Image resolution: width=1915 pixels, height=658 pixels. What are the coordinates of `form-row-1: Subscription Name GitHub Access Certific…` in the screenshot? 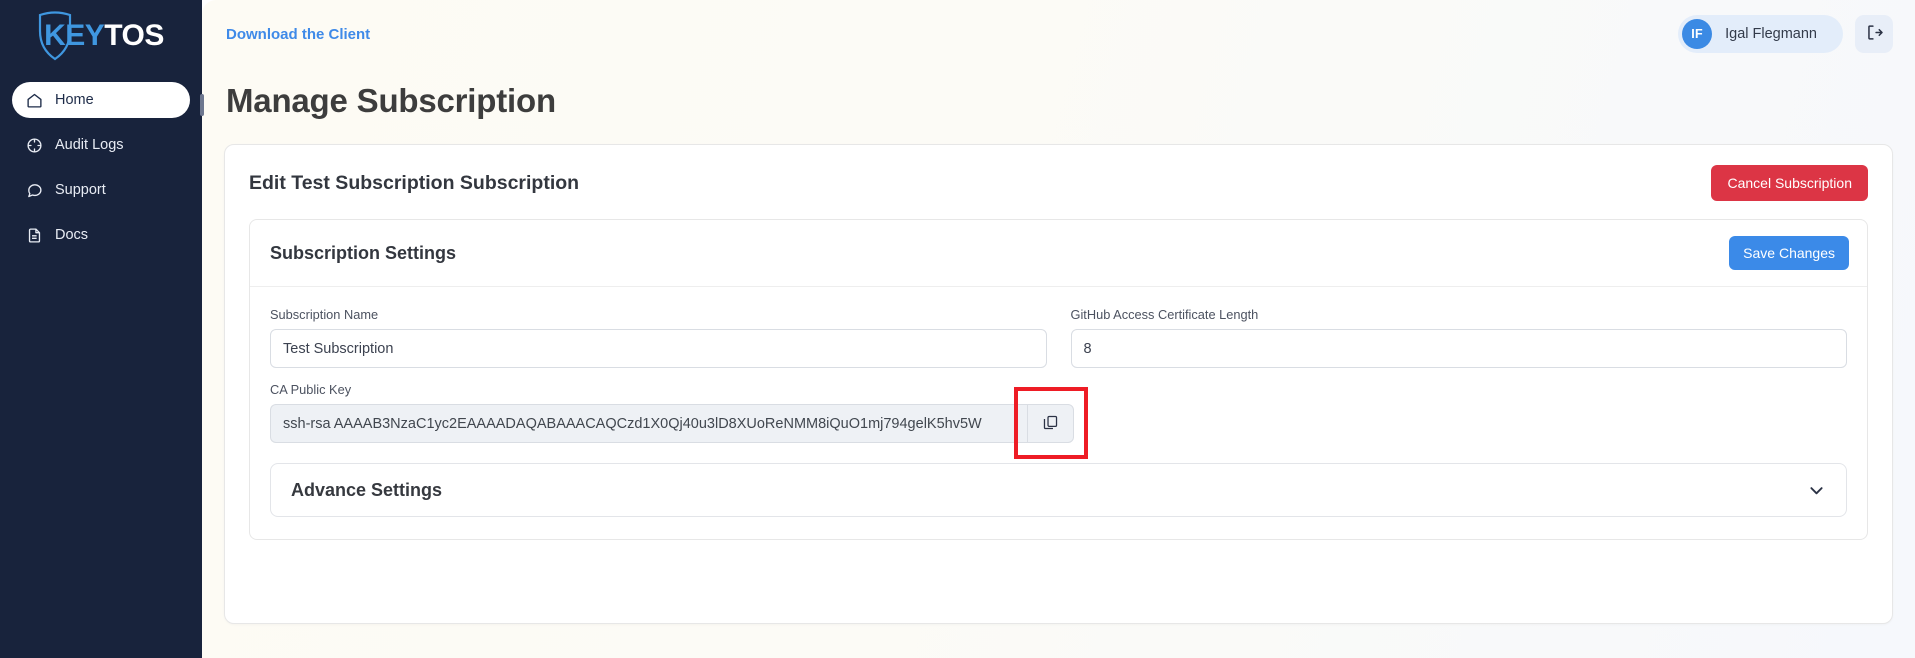 It's located at (1058, 344).